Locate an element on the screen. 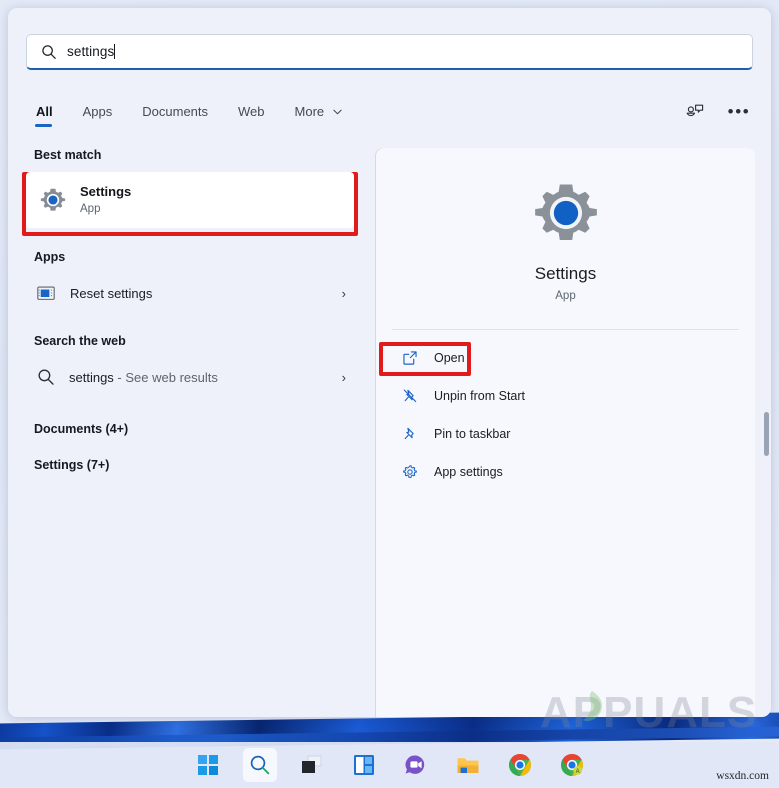 The height and width of the screenshot is (788, 779). filter-tabs: All Apps Documents Web More is located at coordinates (189, 114).